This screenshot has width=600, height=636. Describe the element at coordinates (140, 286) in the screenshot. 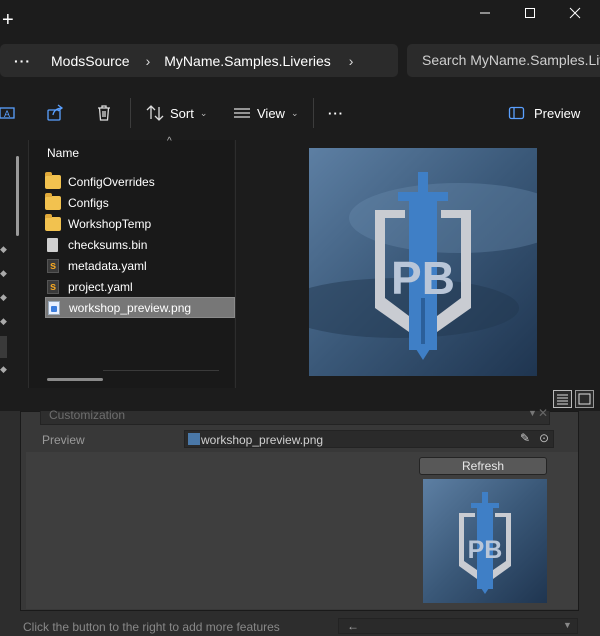

I see `list-item: s project.yaml` at that location.